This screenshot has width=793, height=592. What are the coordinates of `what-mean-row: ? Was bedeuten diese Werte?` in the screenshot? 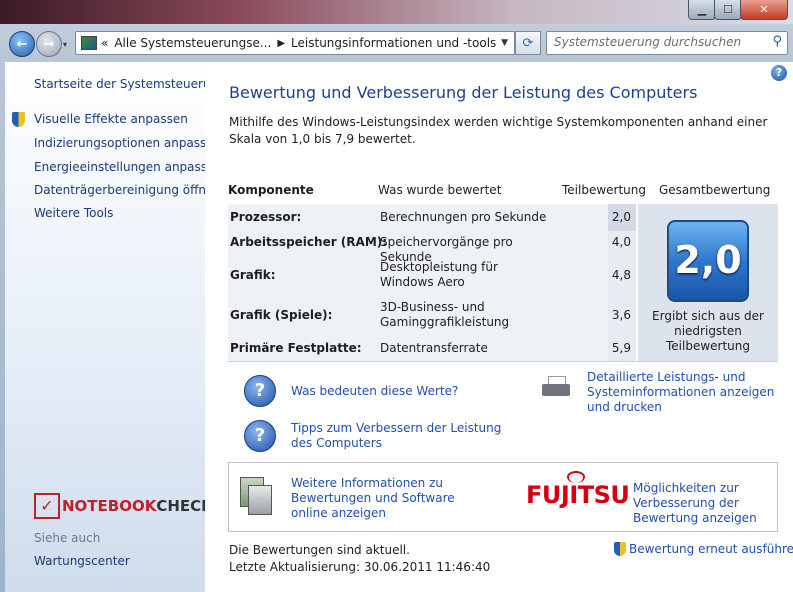 It's located at (351, 391).